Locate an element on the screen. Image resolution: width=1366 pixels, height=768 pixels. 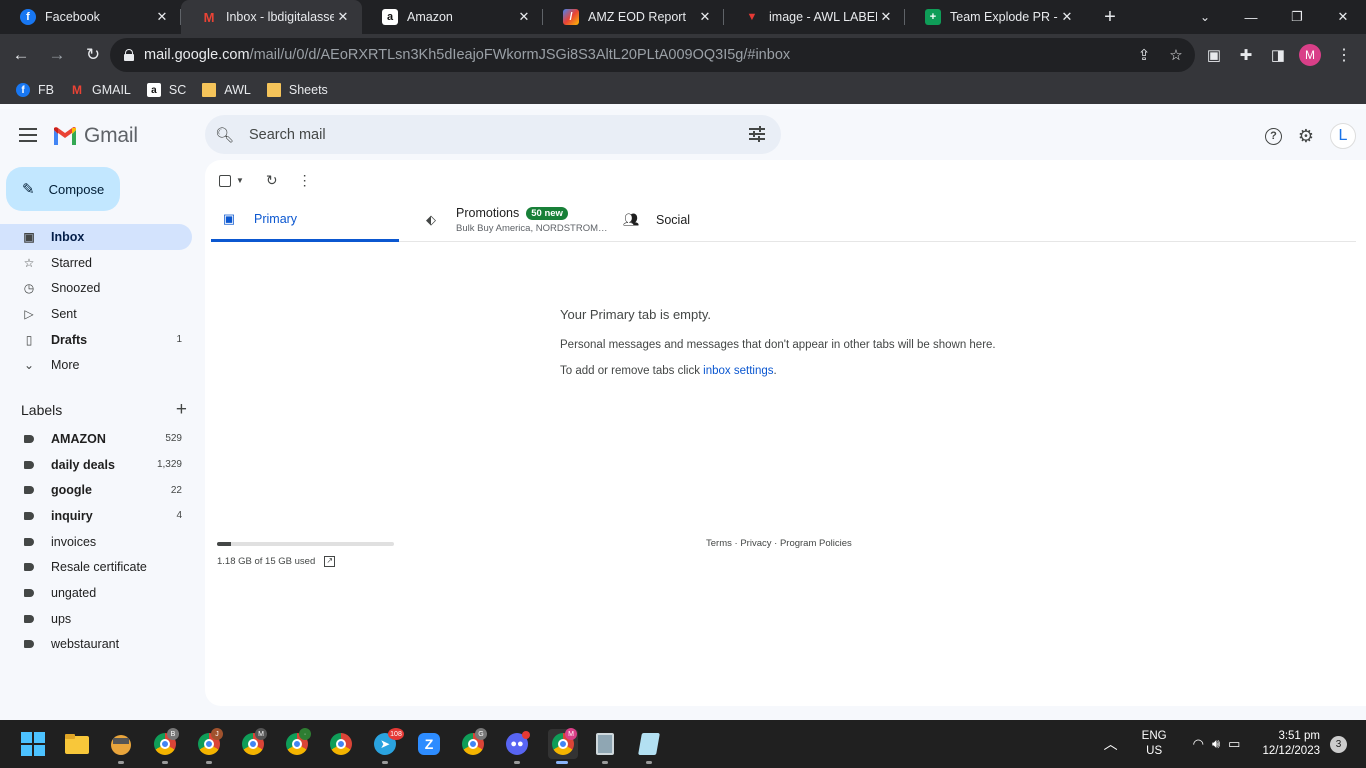
compose-button: ✎ Compose is located at coordinates (63, 189).